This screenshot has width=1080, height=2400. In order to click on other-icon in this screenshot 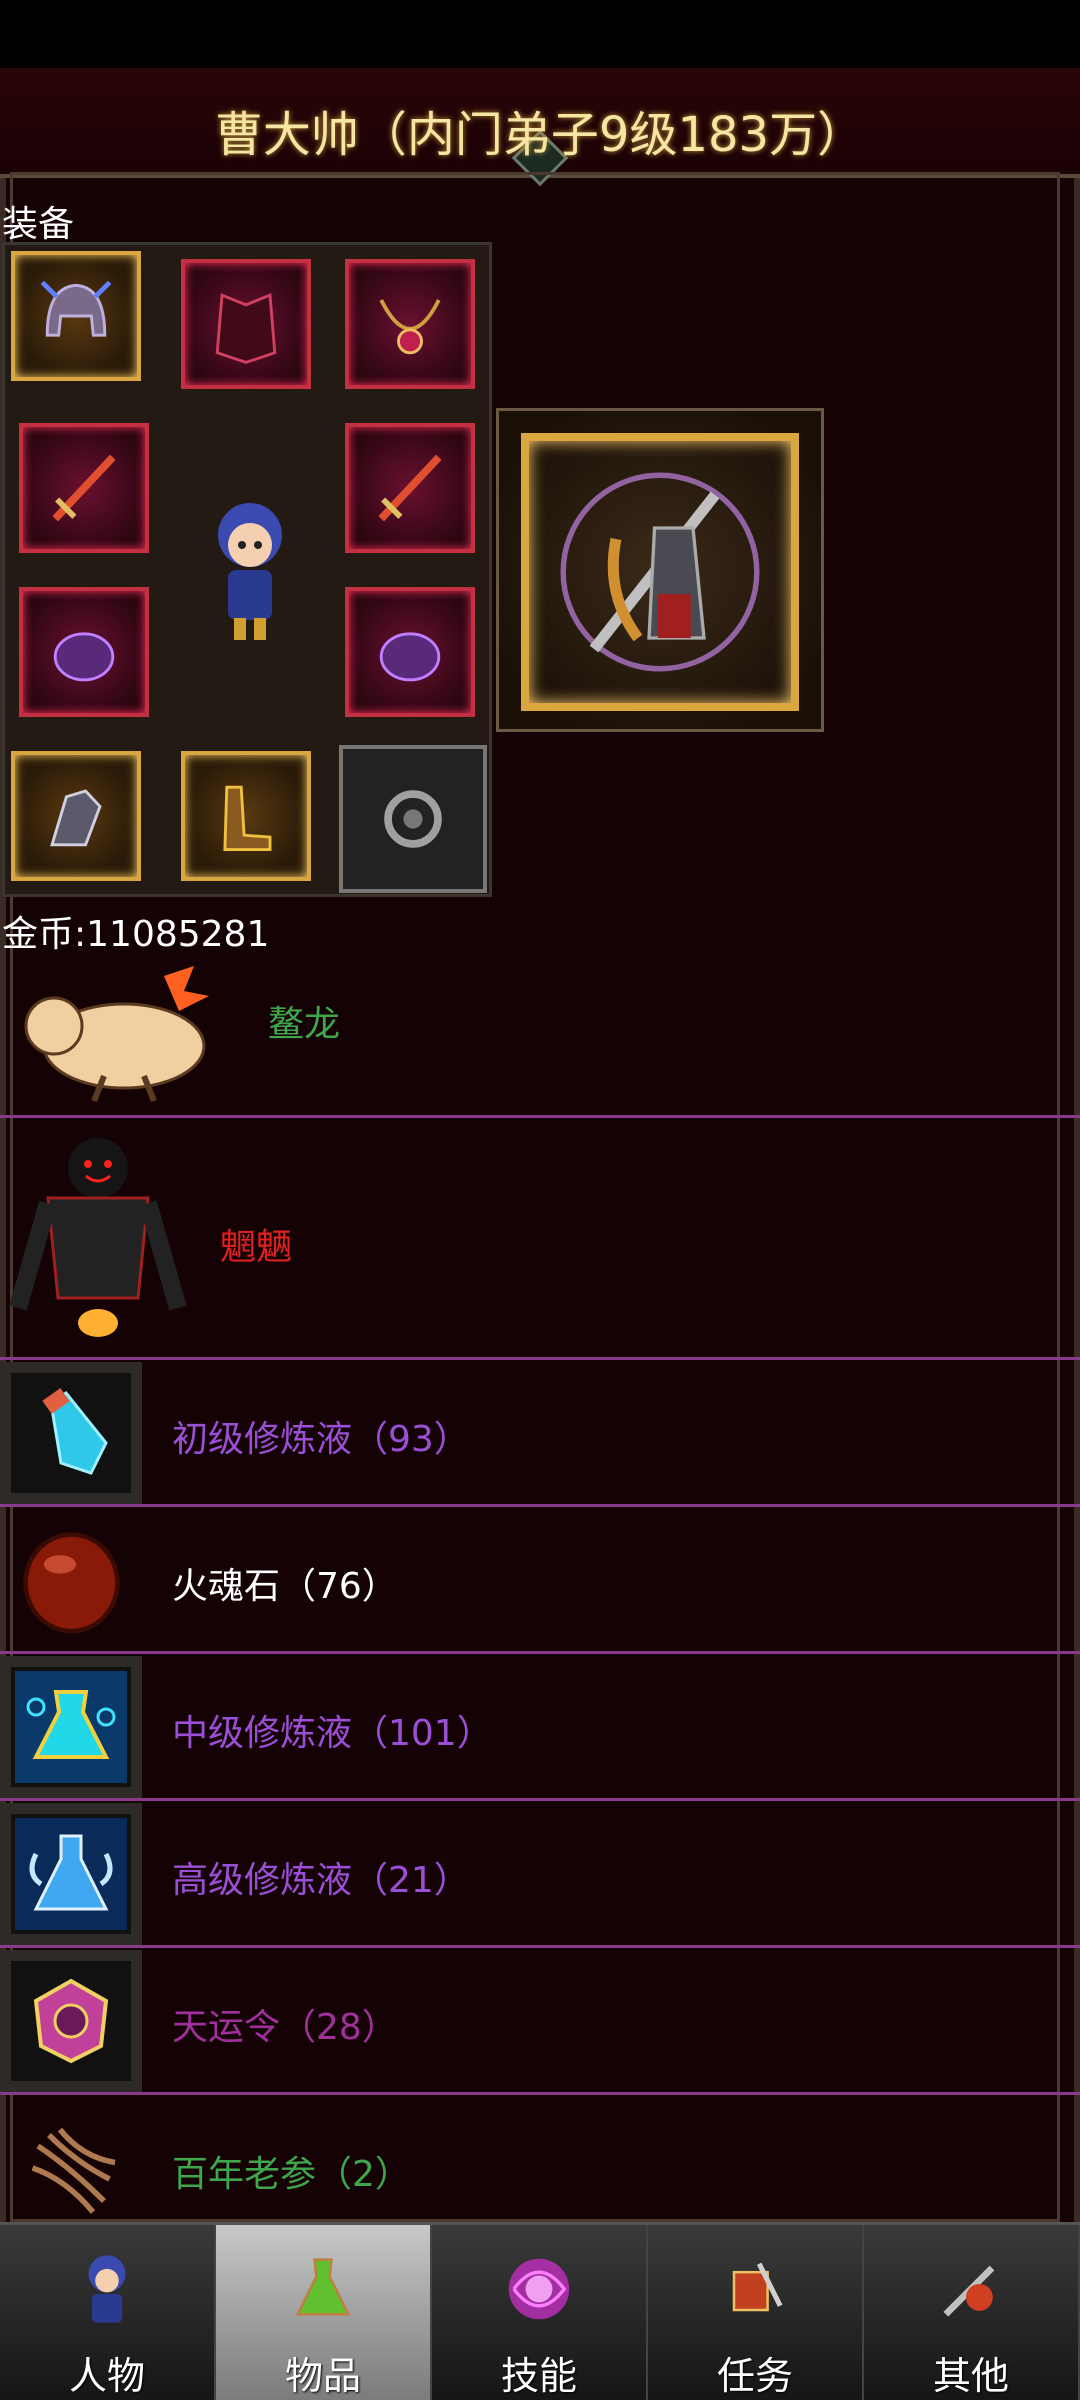, I will do `click(969, 2291)`.